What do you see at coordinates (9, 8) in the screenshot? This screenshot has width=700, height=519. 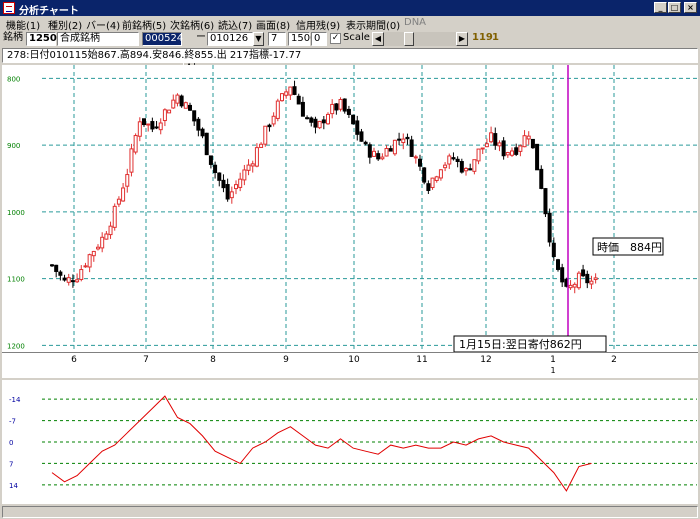 I see `app-chart-icon` at bounding box center [9, 8].